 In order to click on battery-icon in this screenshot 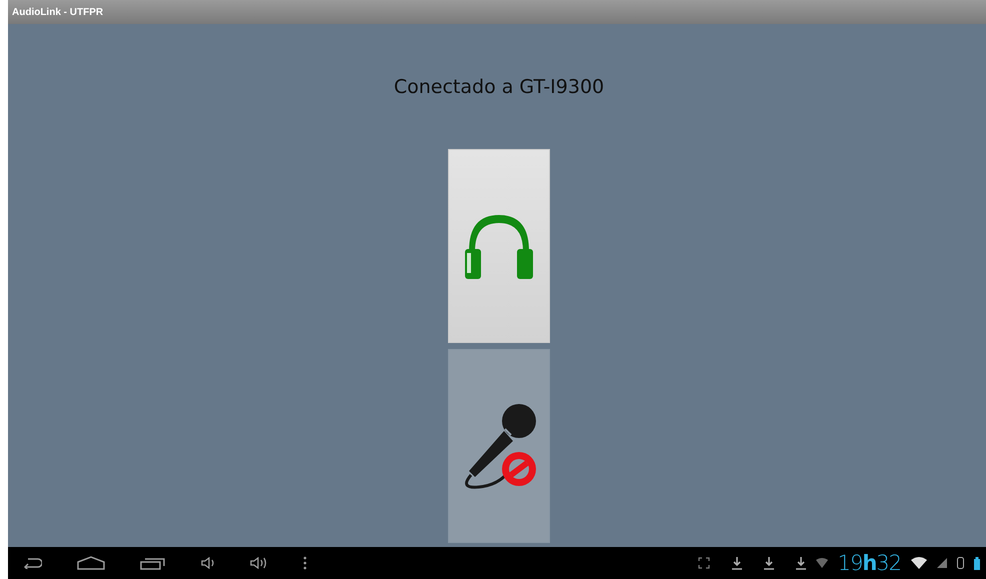, I will do `click(977, 563)`.